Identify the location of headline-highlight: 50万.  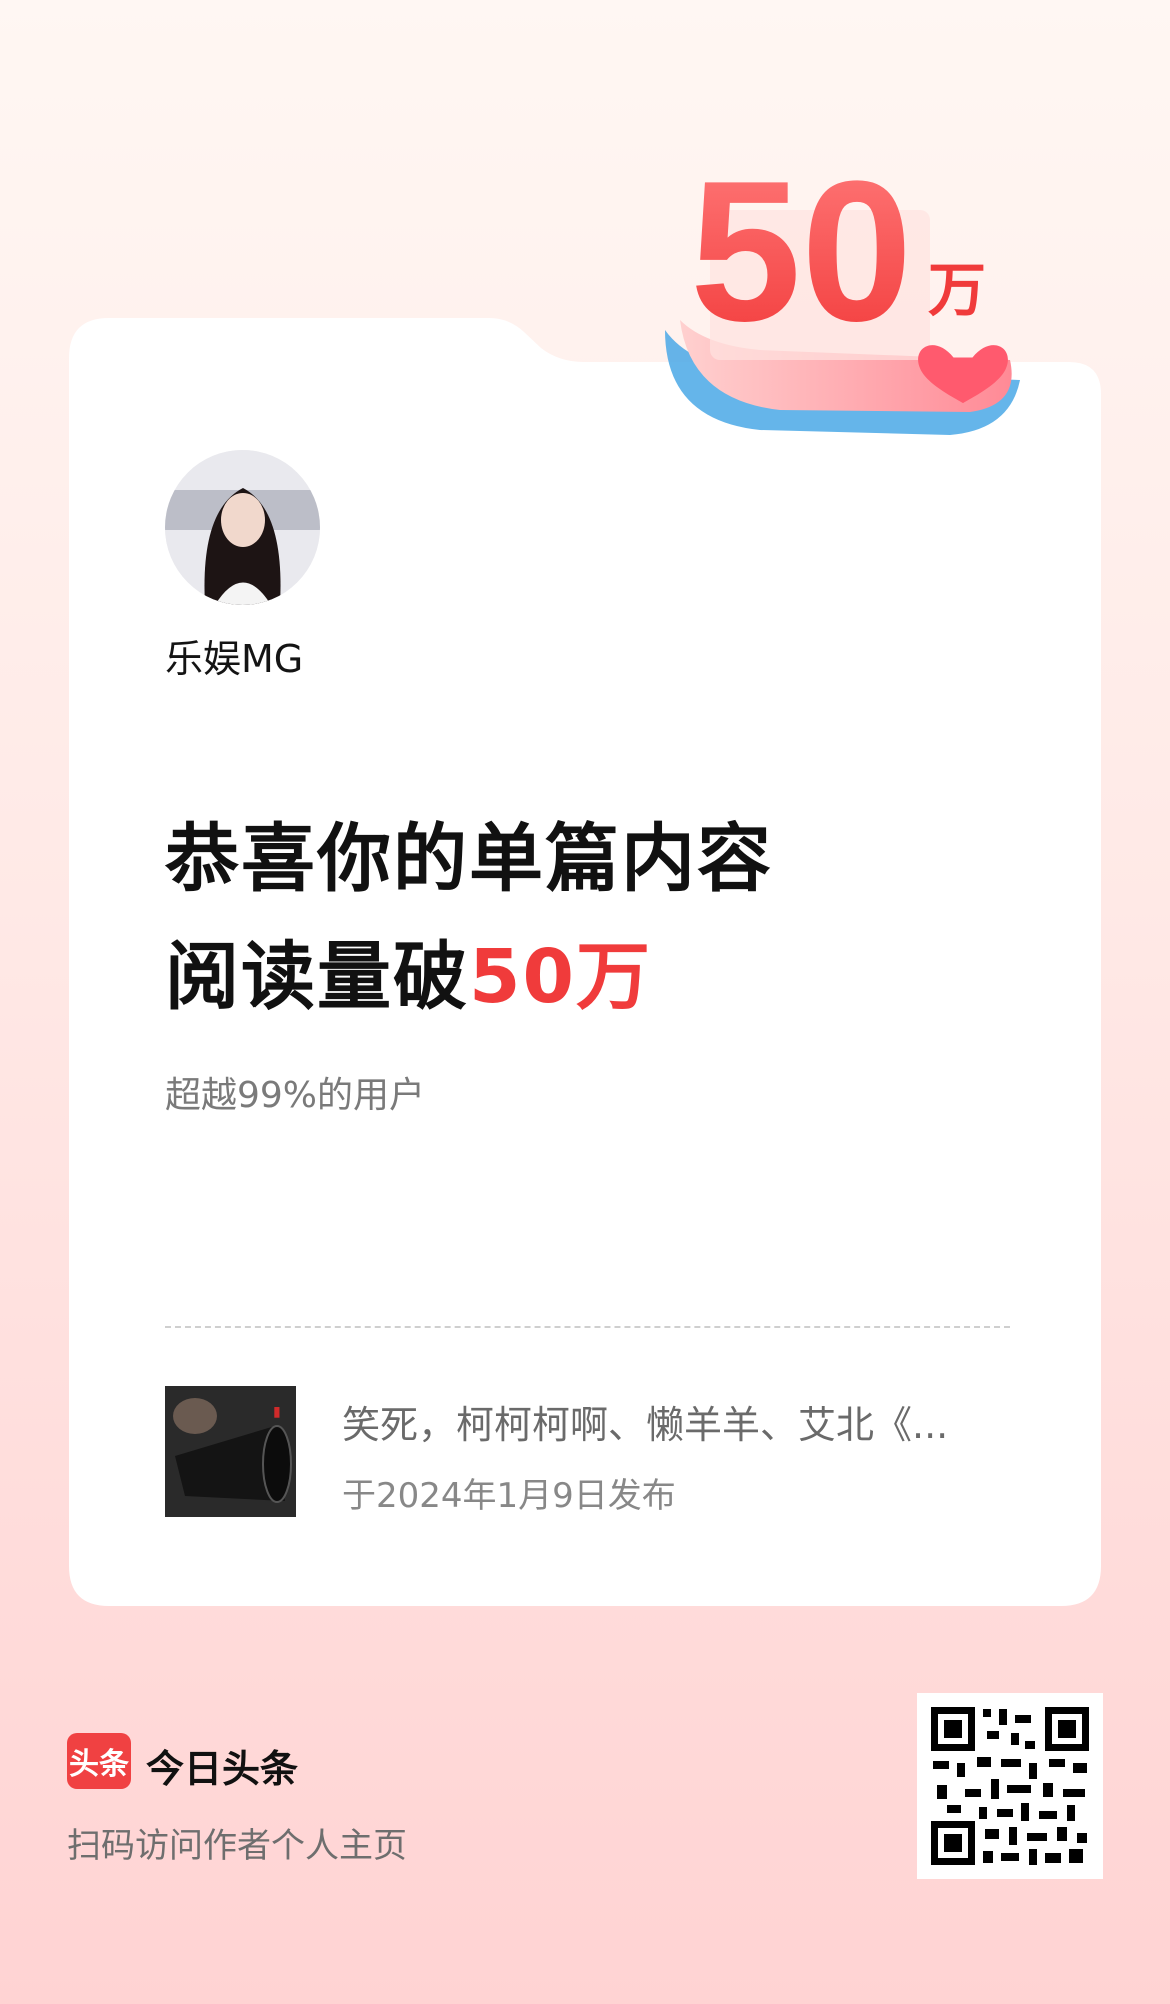
(560, 977).